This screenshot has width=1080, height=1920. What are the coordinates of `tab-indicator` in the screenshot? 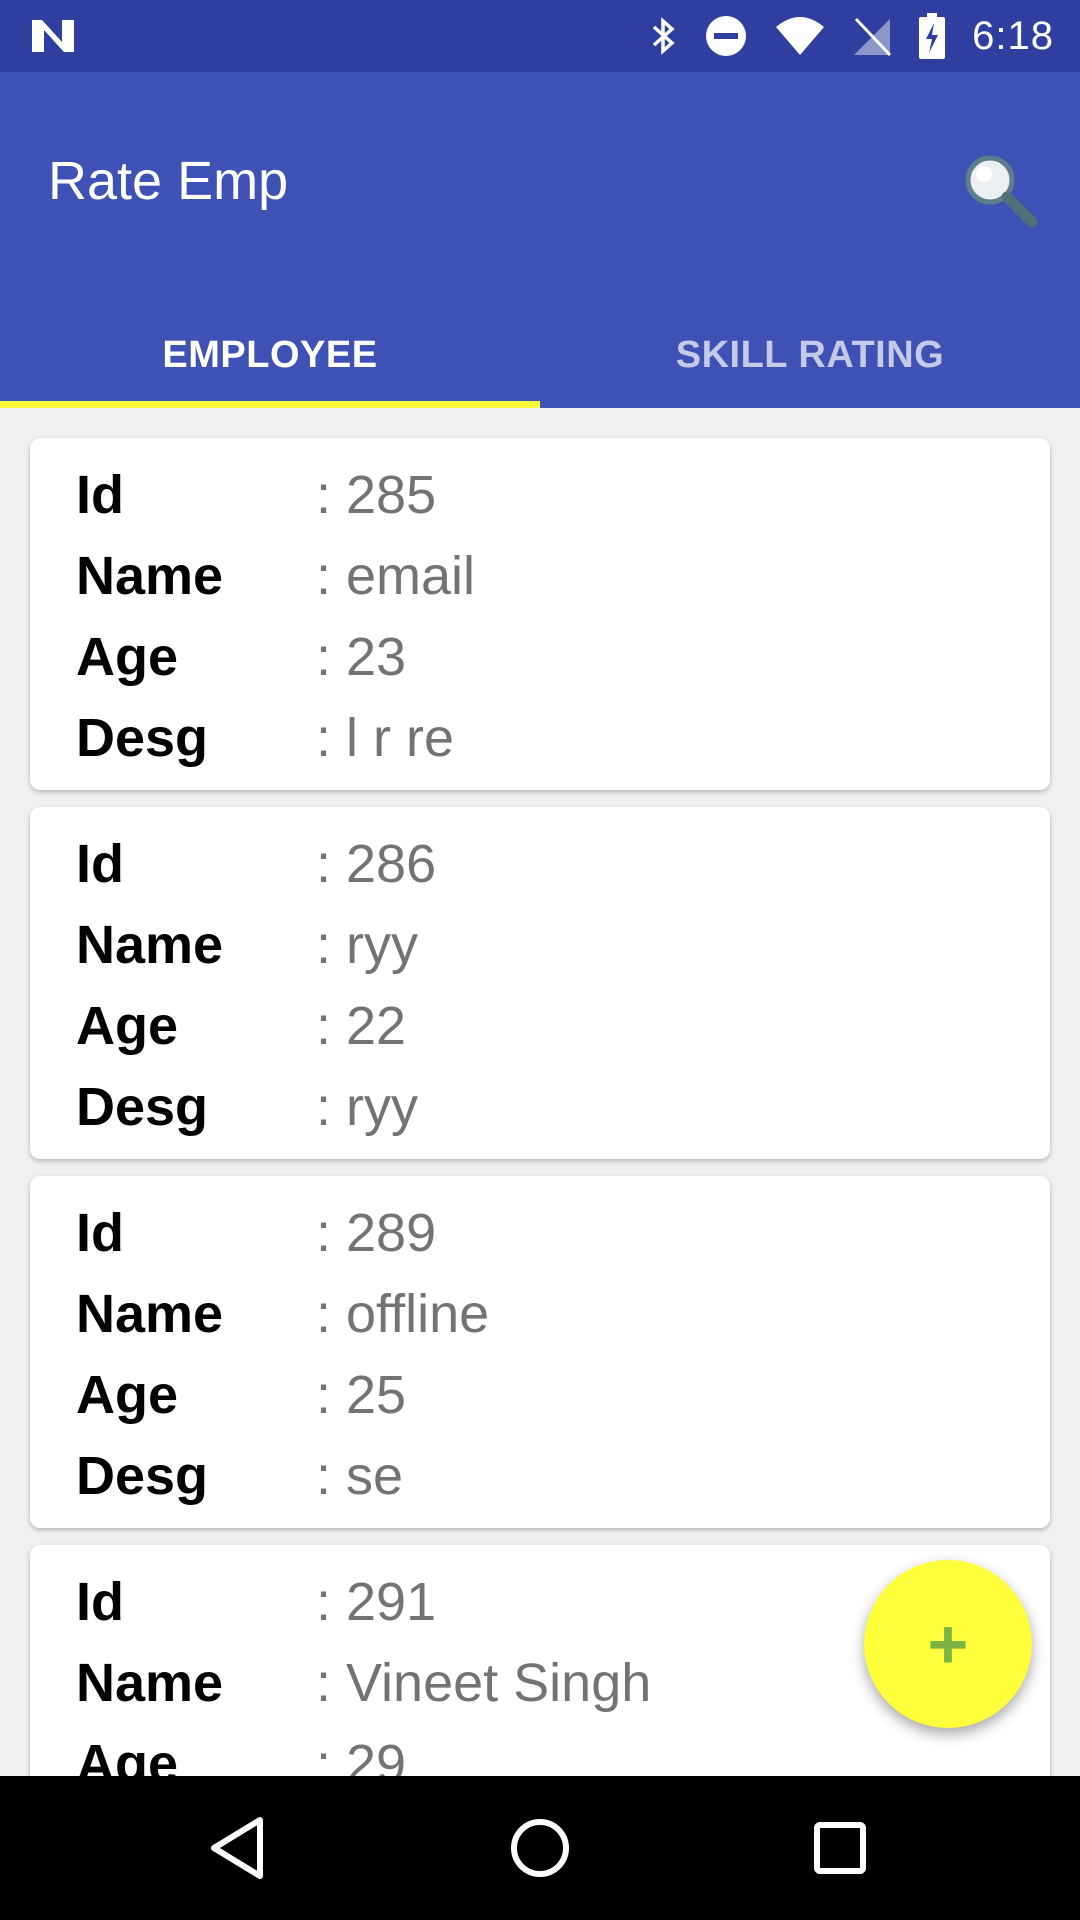 It's located at (270, 404).